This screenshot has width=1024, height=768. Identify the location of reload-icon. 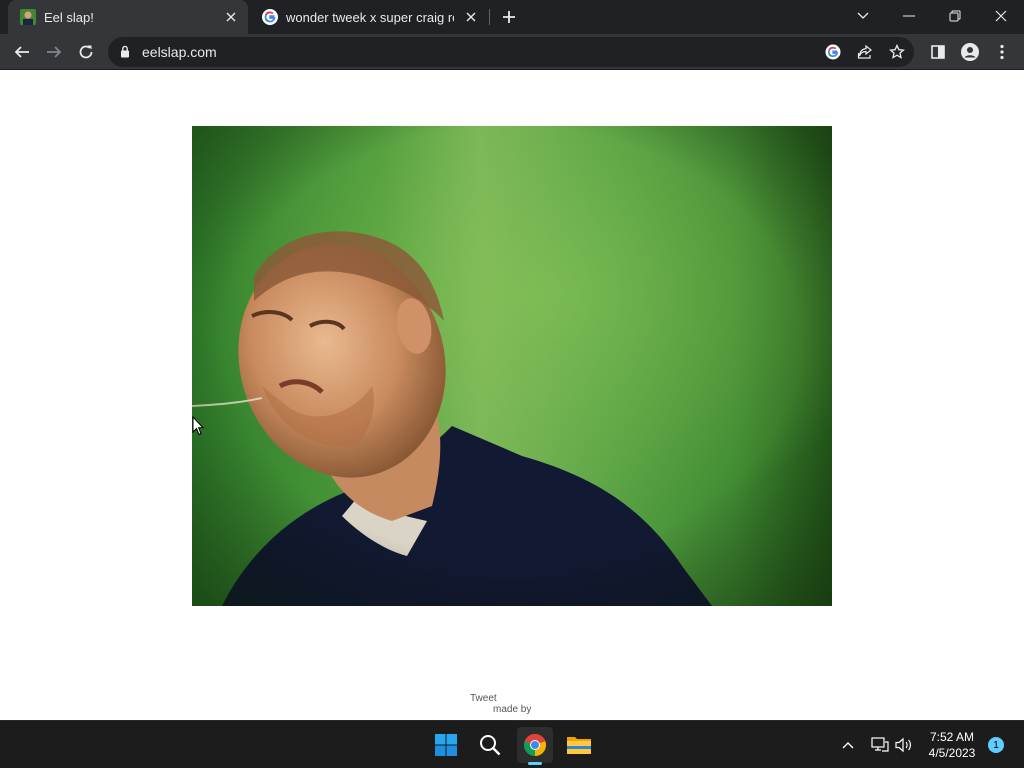
(86, 52).